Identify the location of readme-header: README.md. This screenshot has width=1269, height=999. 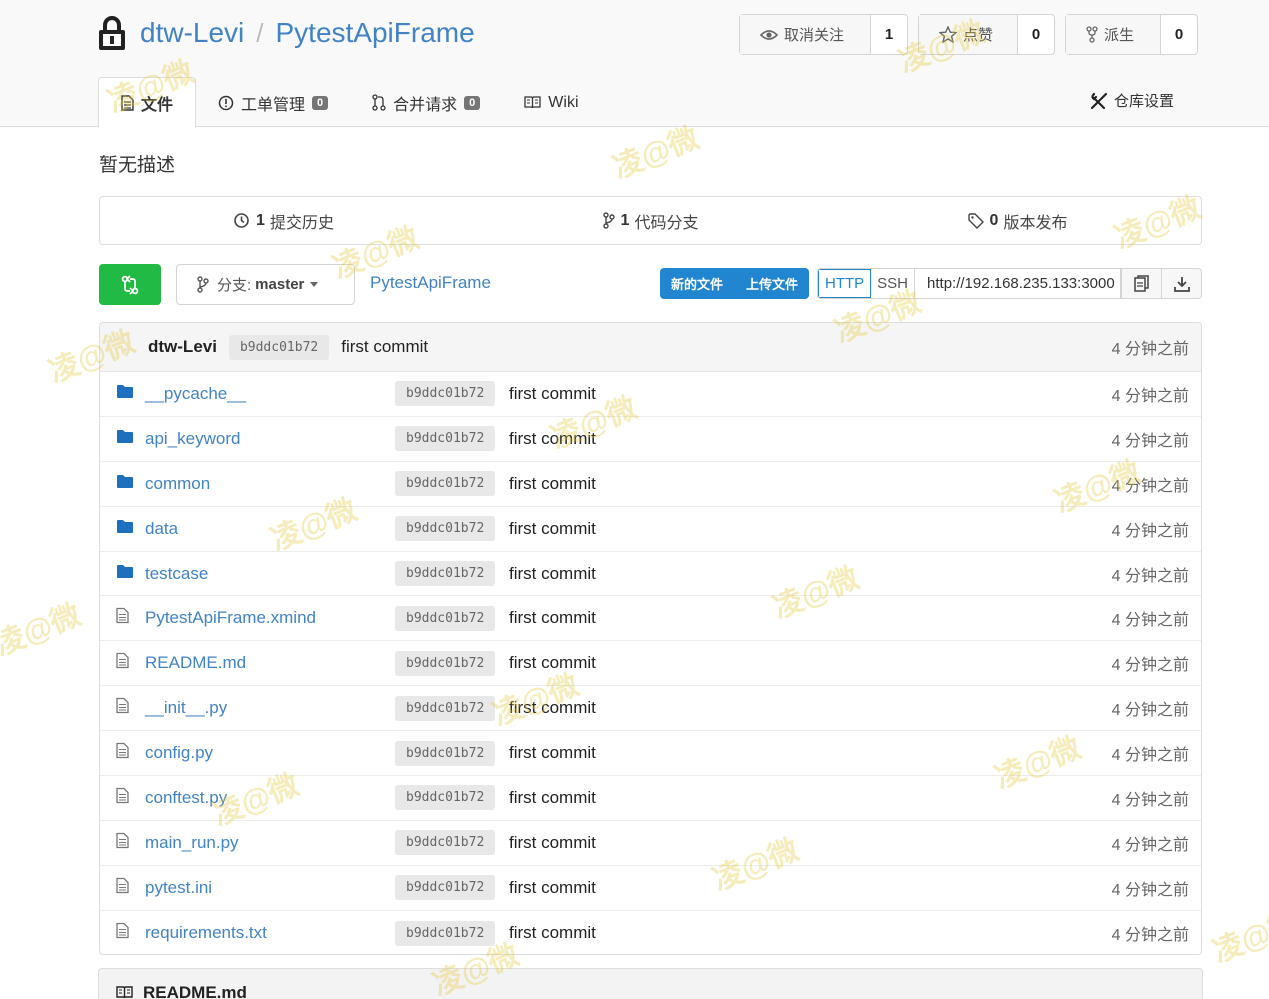
(650, 983).